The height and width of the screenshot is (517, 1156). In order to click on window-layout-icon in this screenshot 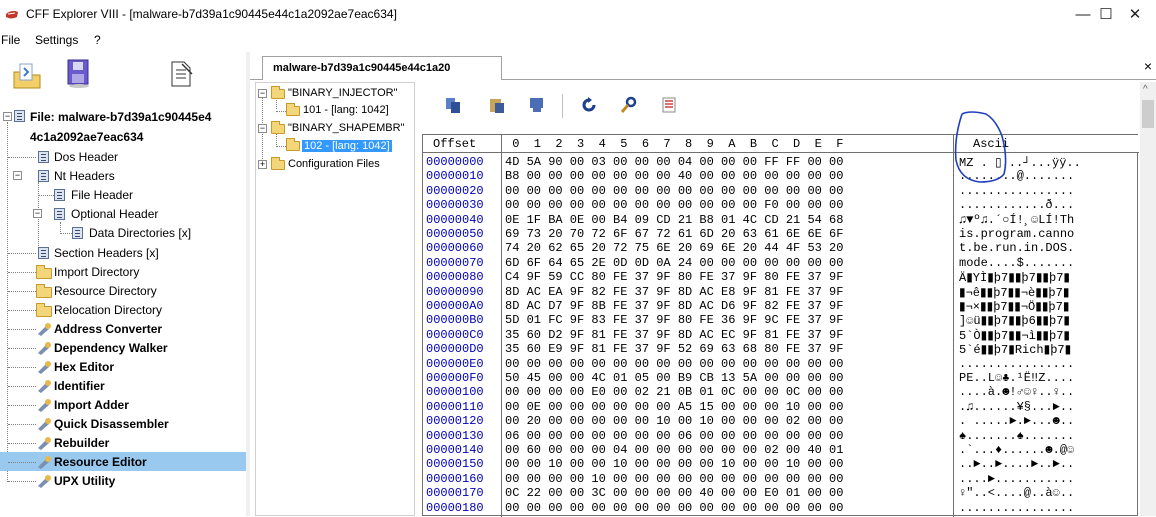, I will do `click(182, 74)`.